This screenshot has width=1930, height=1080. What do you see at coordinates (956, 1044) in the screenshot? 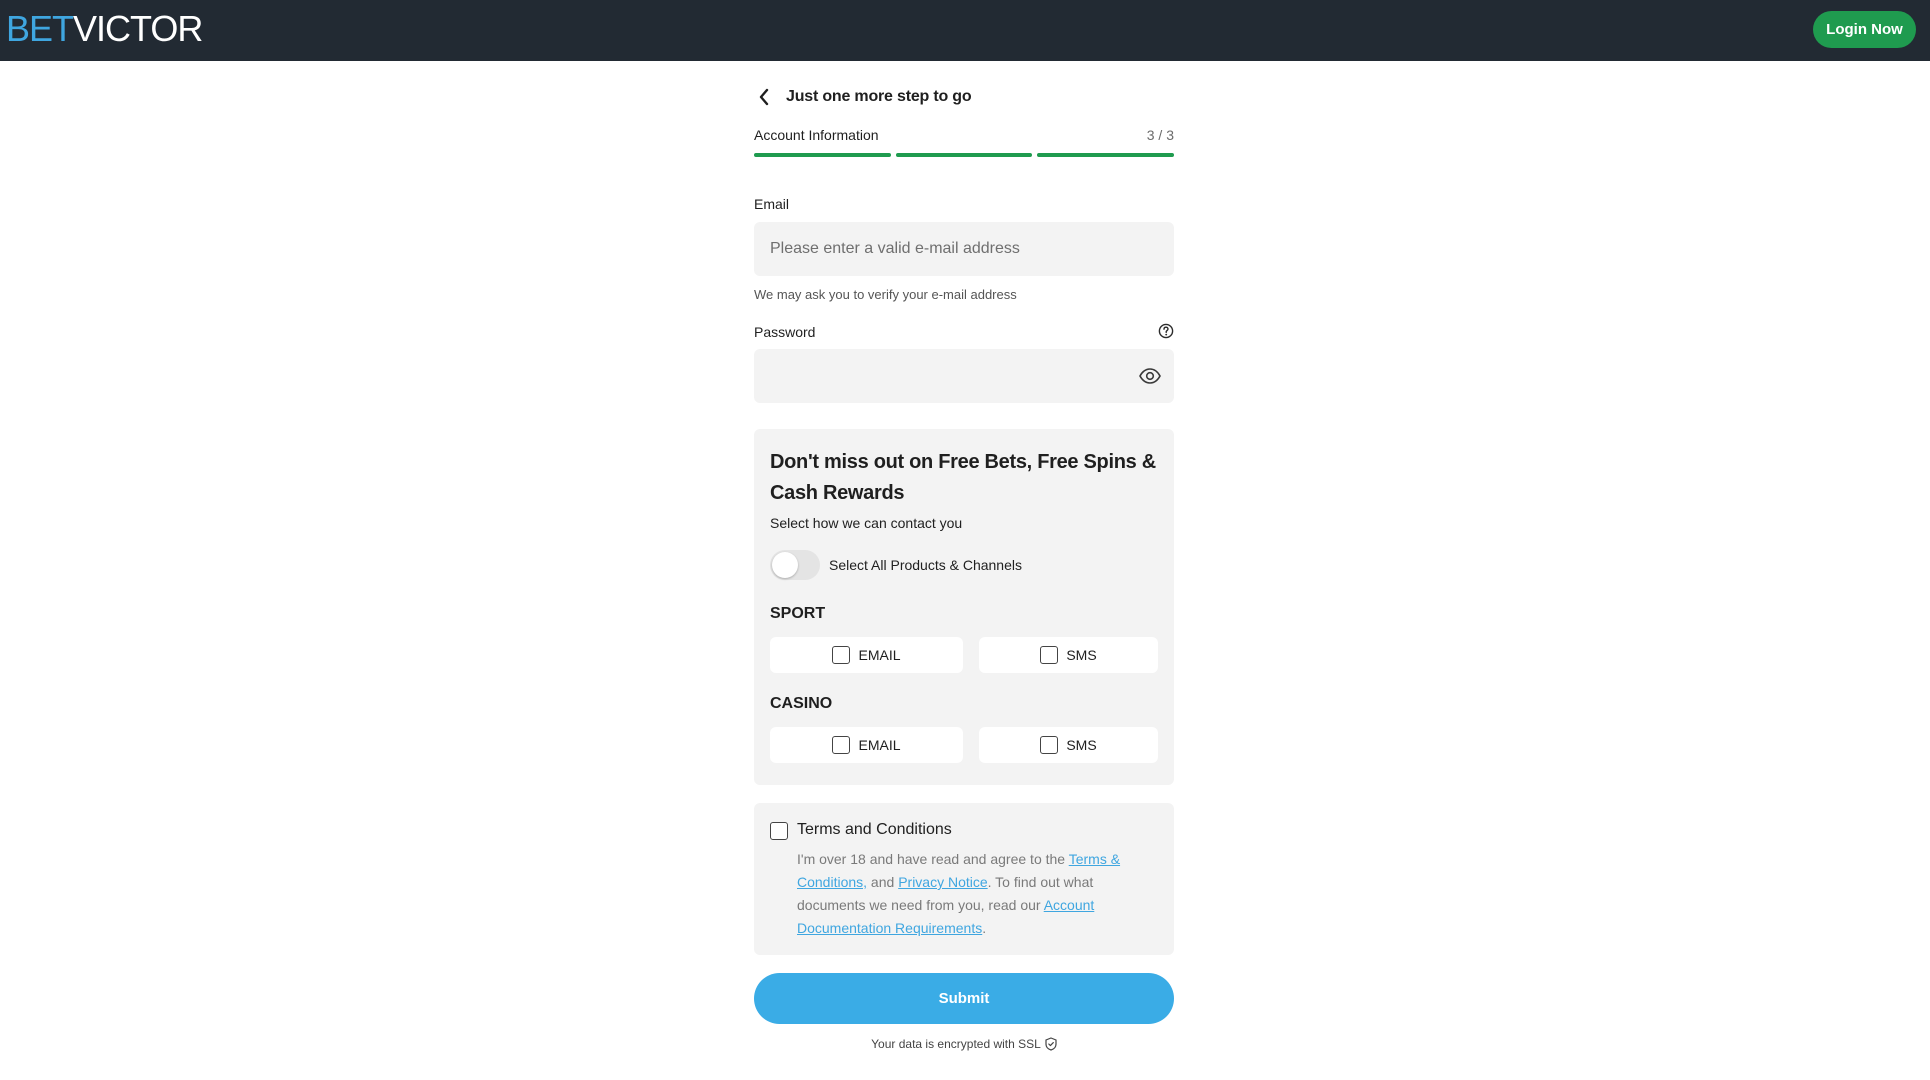
I see `ssl-note-text: Your data is encrypted with SSL` at bounding box center [956, 1044].